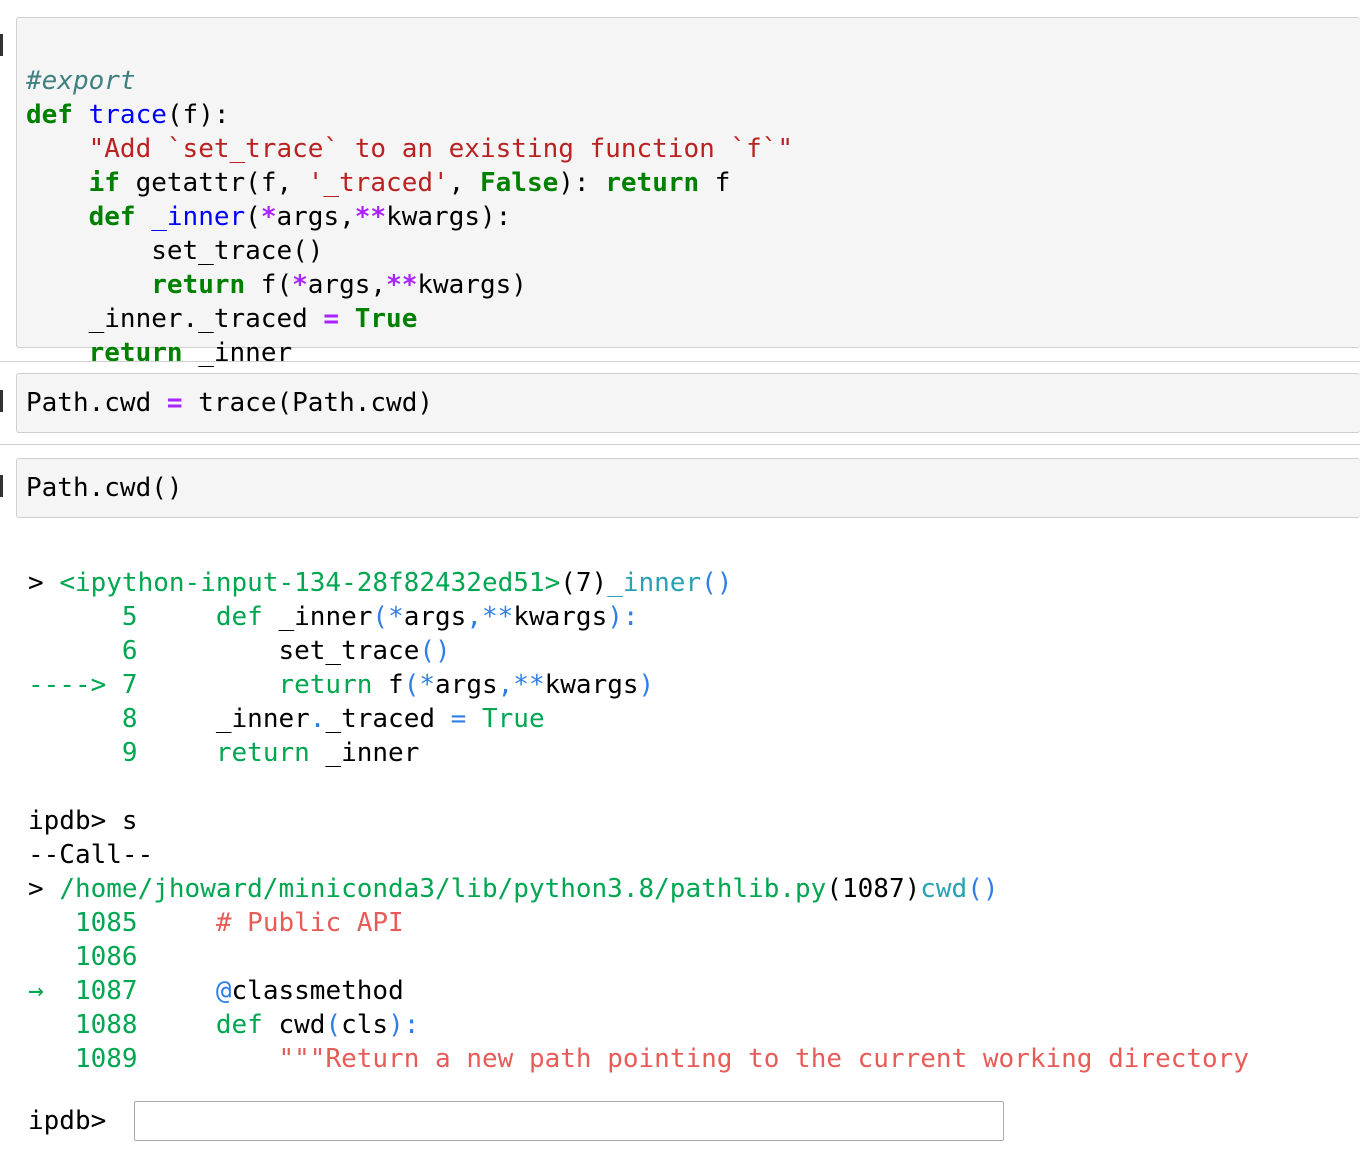  I want to click on frame-arrow: >, so click(44, 583).